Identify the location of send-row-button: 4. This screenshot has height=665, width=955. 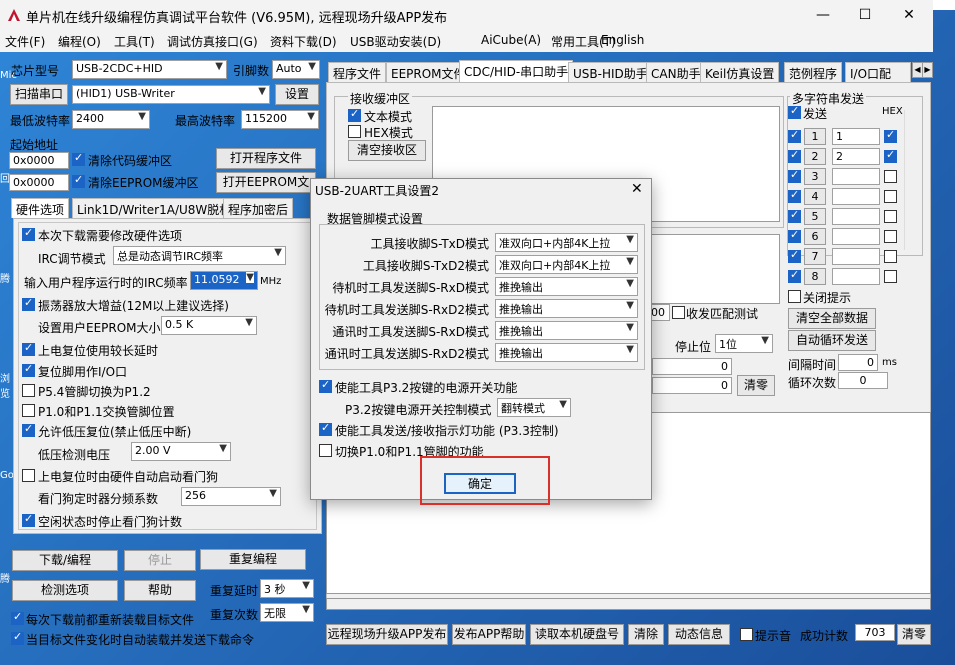
(815, 196).